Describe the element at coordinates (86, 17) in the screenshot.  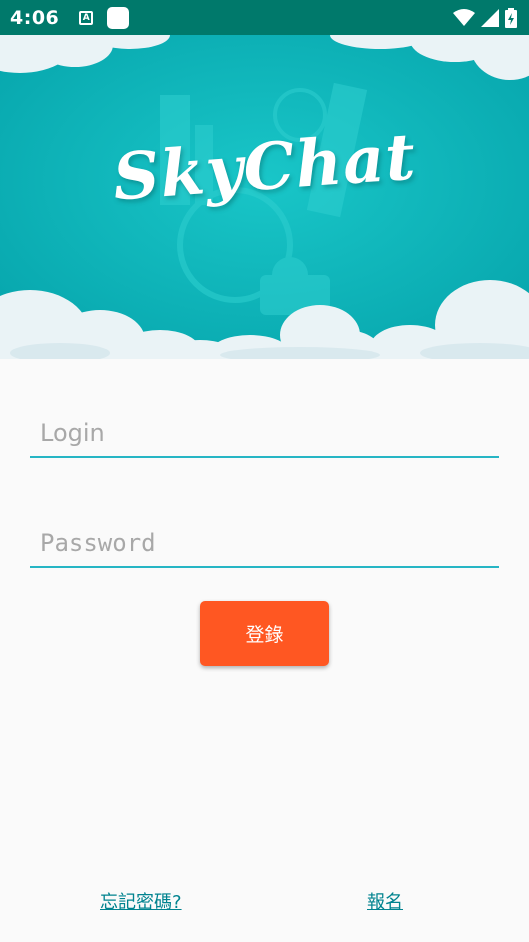
I see `a-notification-icon: A` at that location.